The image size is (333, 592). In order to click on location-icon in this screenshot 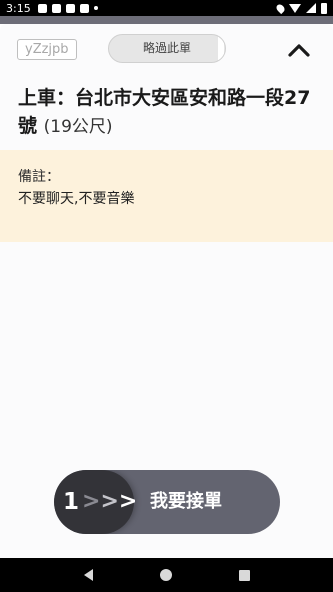, I will do `click(280, 8)`.